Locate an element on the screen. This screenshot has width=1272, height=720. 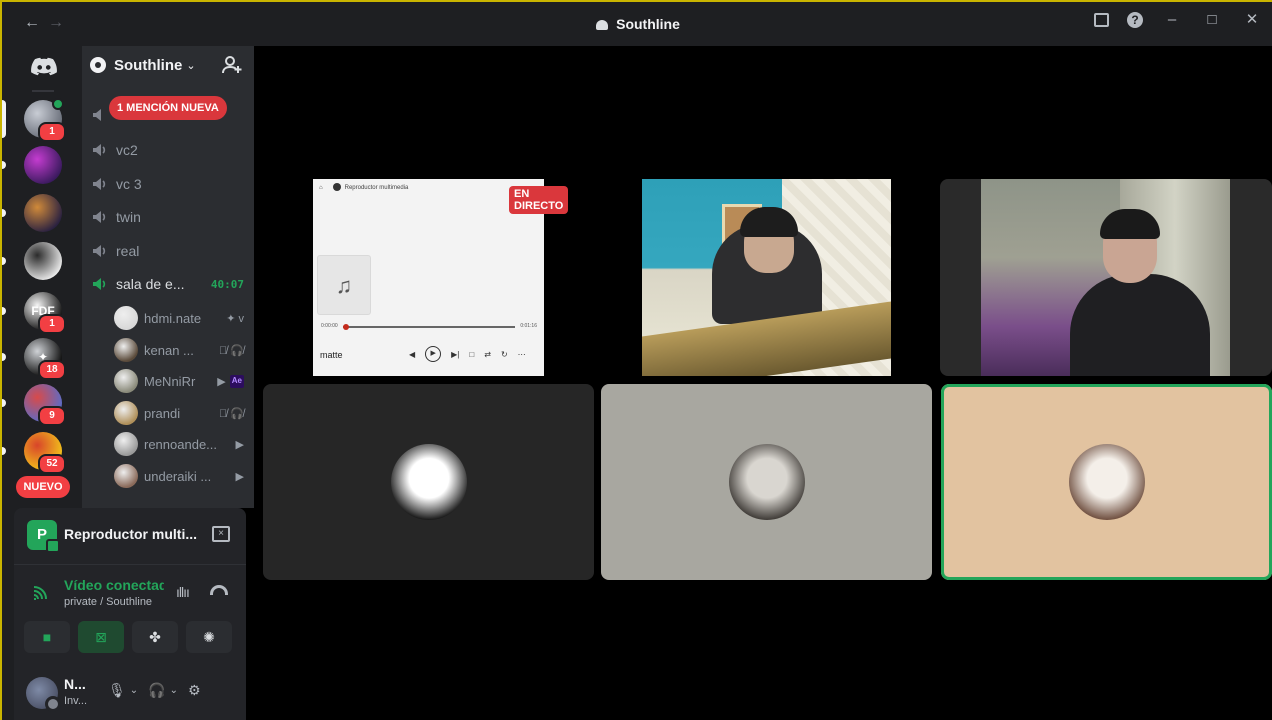
member-status-icons: 🎙̸ 🎧̸ is located at coordinates (231, 350).